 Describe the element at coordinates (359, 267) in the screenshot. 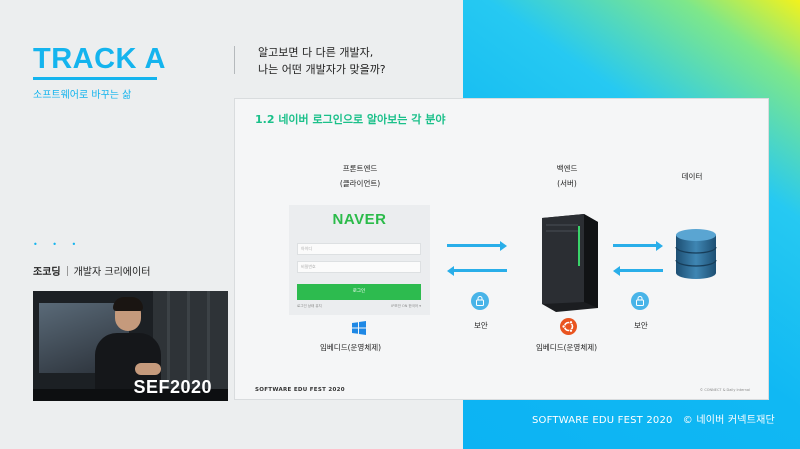

I see `password-input: 비밀번호` at that location.